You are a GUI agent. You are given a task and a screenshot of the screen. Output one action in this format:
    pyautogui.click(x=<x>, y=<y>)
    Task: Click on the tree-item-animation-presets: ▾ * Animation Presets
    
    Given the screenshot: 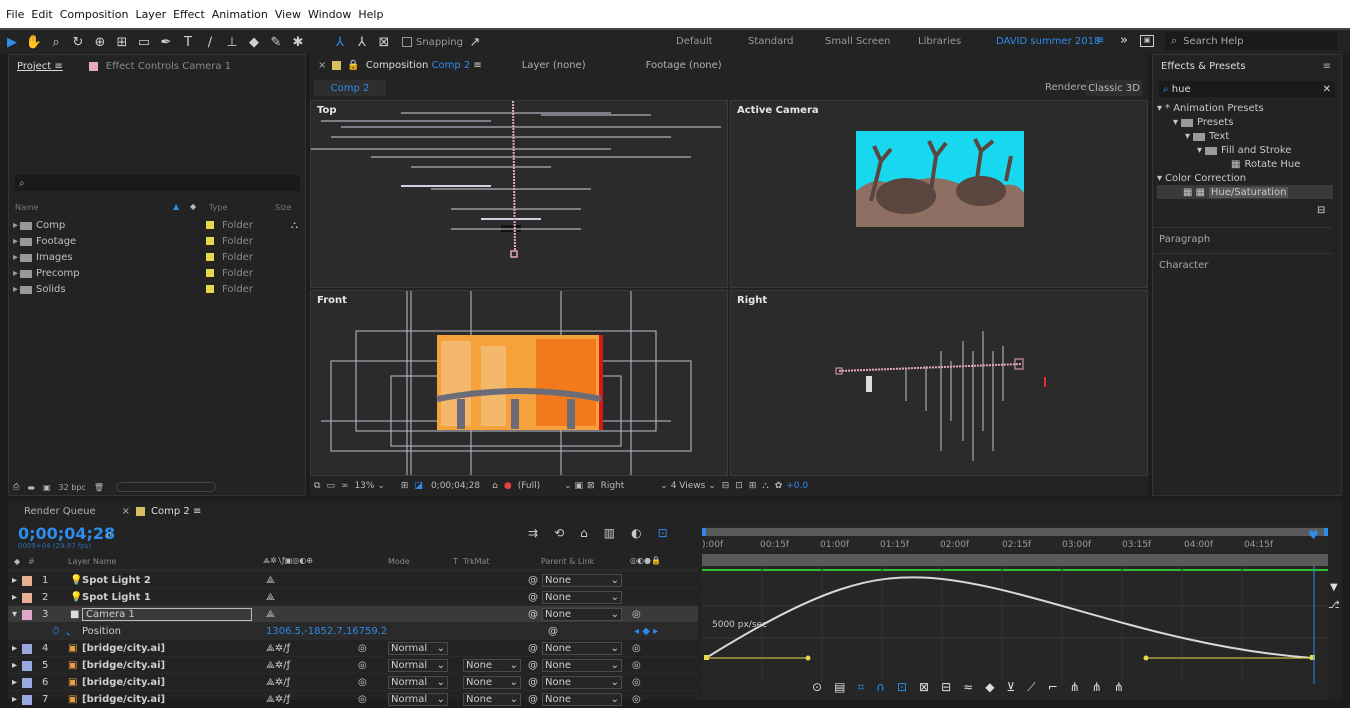 What is the action you would take?
    pyautogui.click(x=1247, y=108)
    